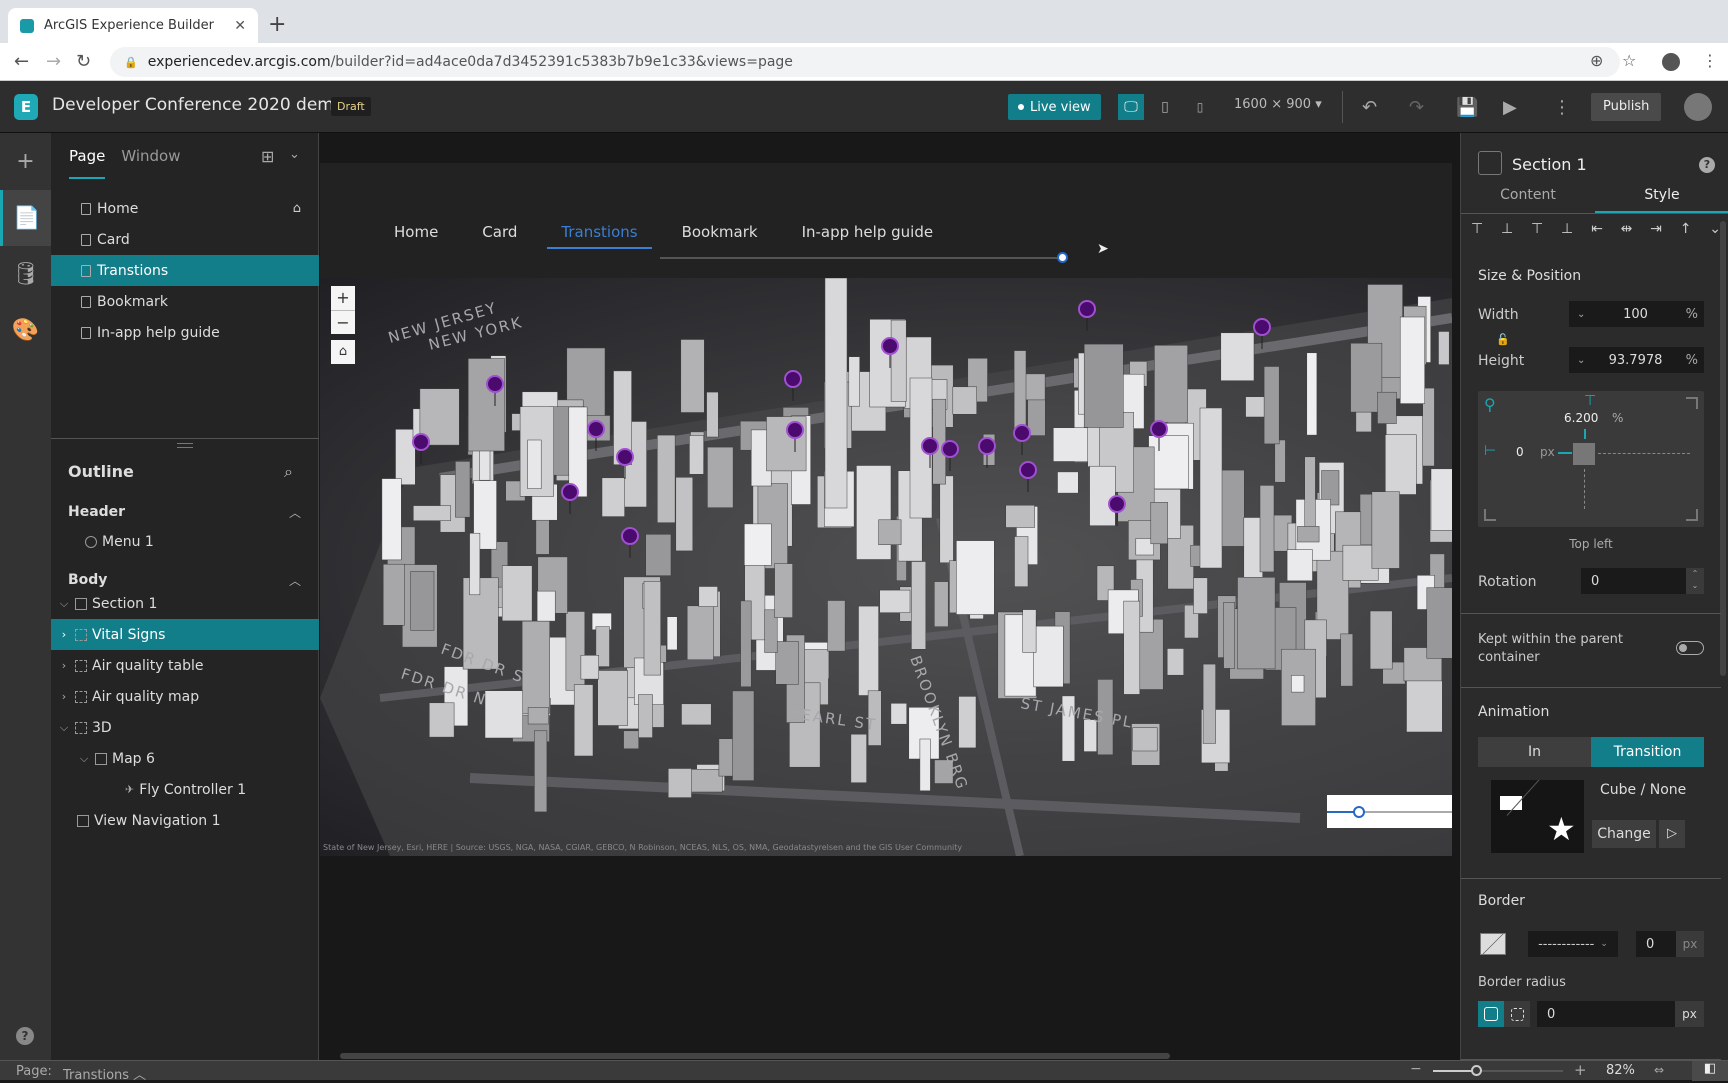 Image resolution: width=1728 pixels, height=1083 pixels. I want to click on new-tab-button: +, so click(277, 24).